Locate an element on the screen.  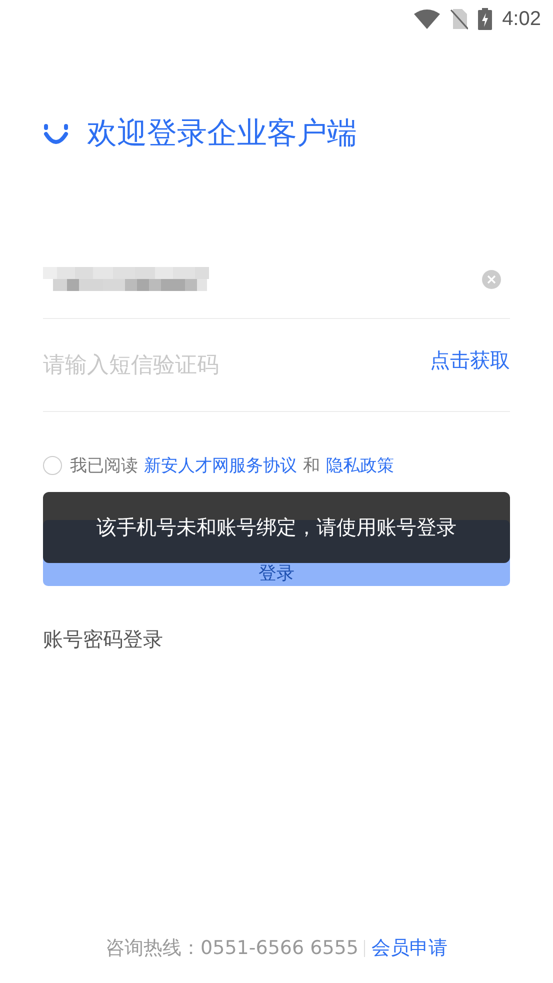
get-code-link: 点击获取 is located at coordinates (470, 360).